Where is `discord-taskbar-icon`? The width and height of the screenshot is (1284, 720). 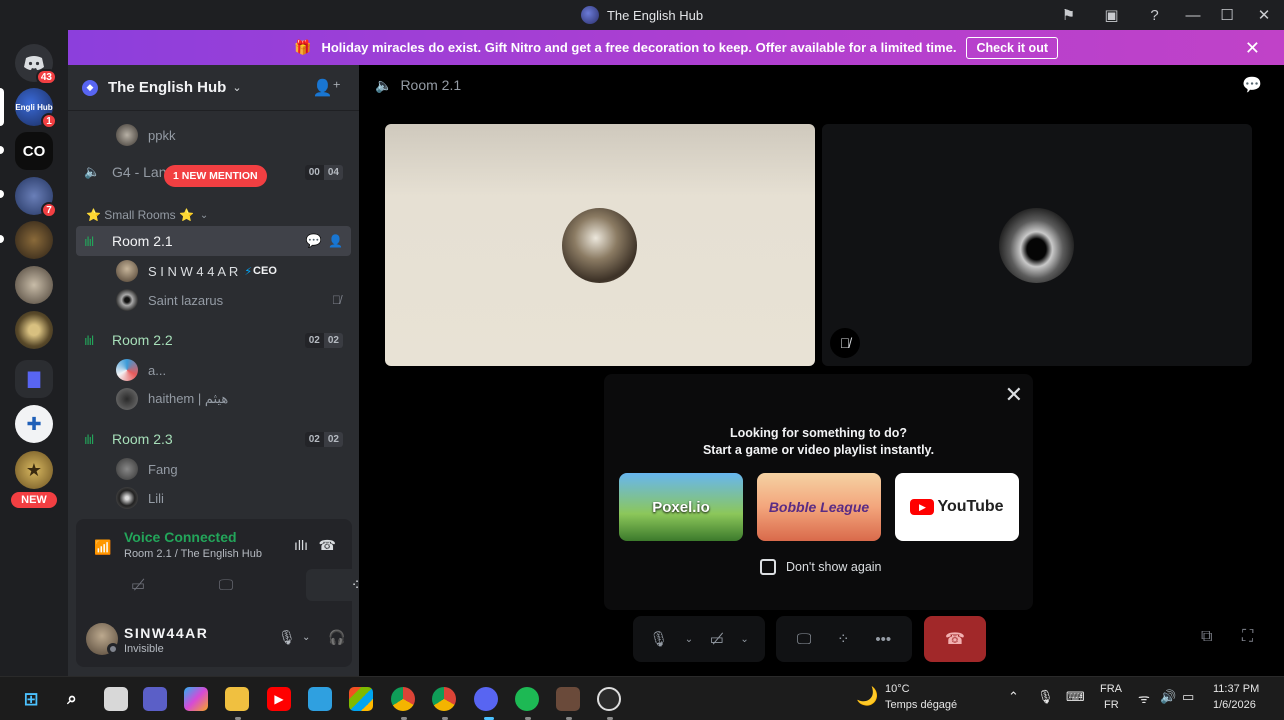
discord-taskbar-icon is located at coordinates (486, 699).